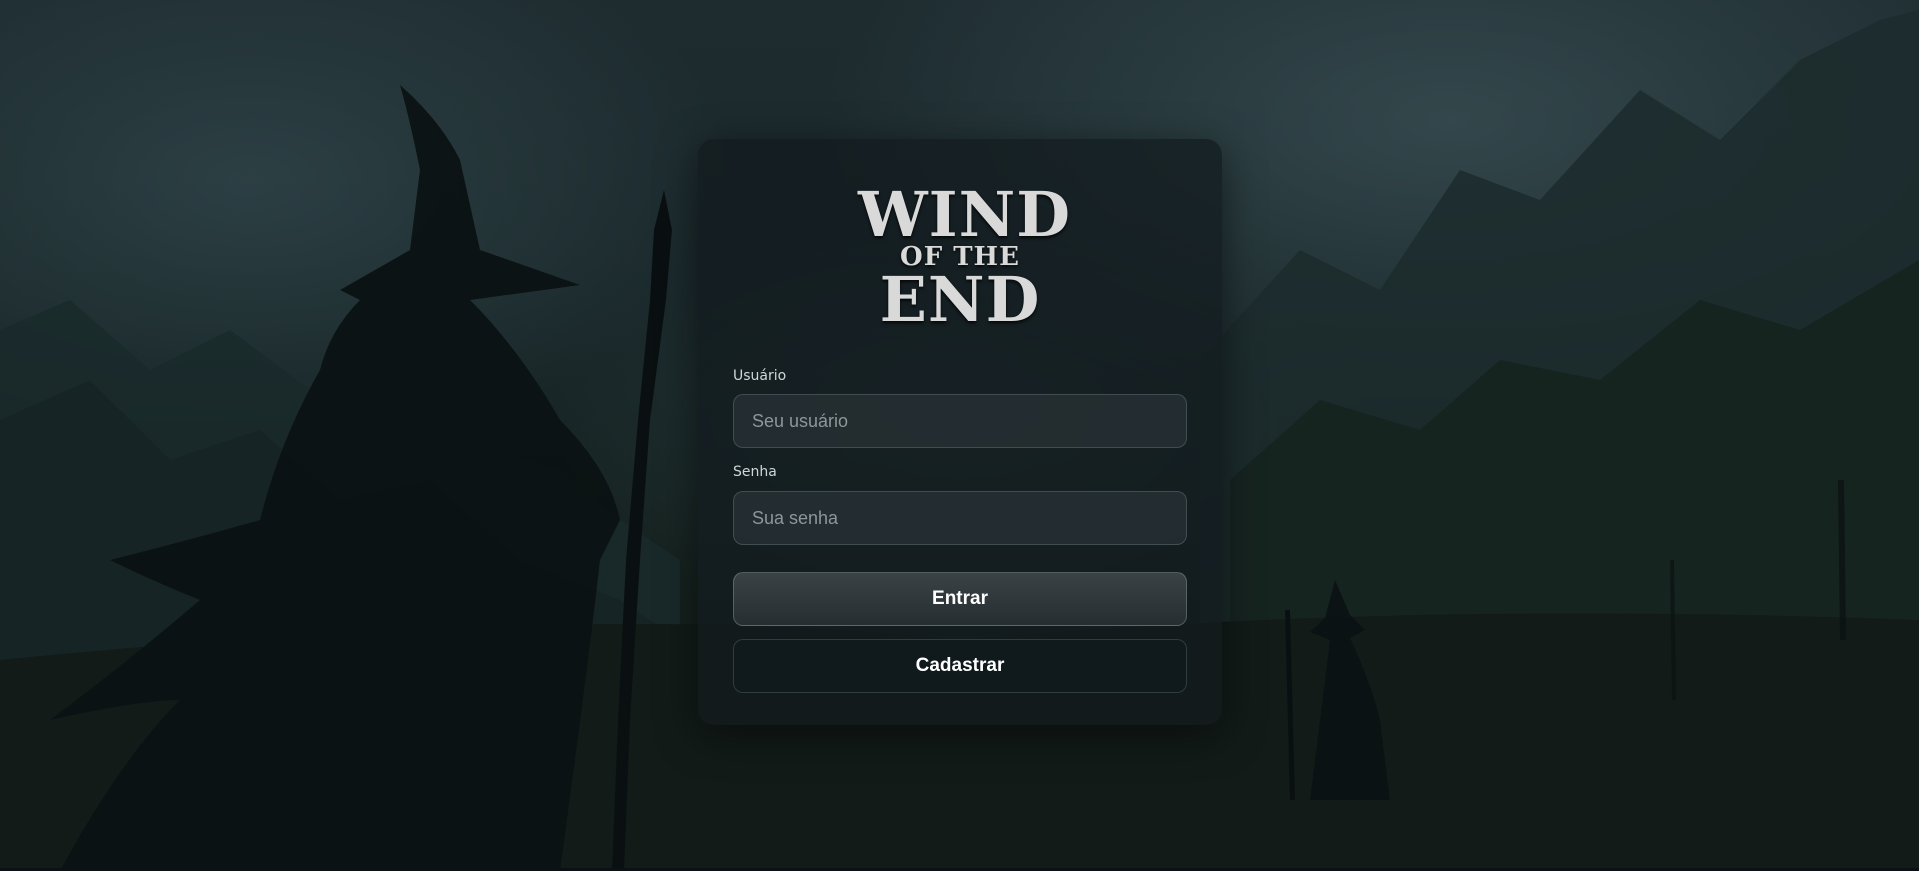 This screenshot has height=871, width=1919. Describe the element at coordinates (755, 472) in the screenshot. I see `password-label: Senha` at that location.